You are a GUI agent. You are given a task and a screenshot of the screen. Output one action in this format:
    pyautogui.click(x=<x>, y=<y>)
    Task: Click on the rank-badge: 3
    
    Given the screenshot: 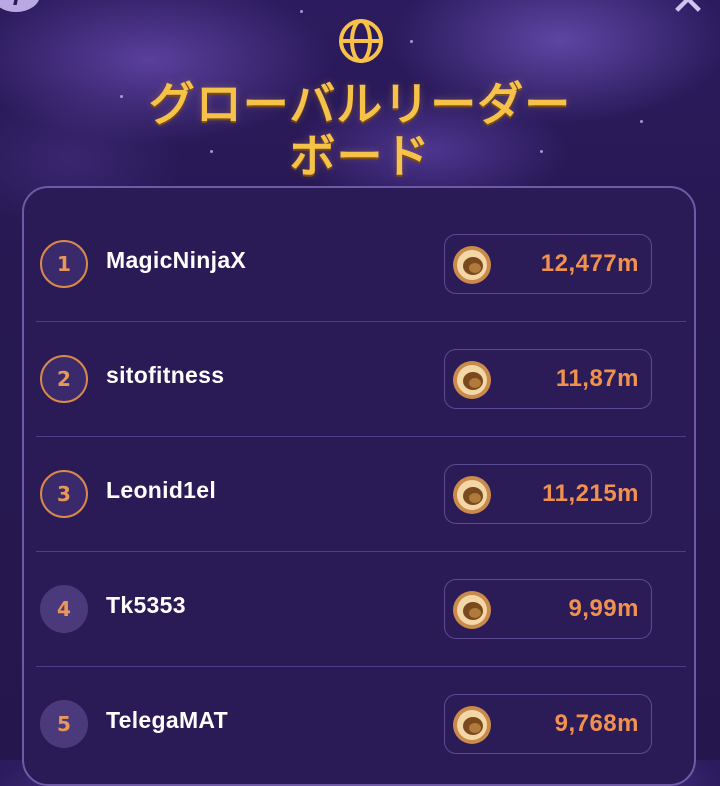 What is the action you would take?
    pyautogui.click(x=64, y=494)
    